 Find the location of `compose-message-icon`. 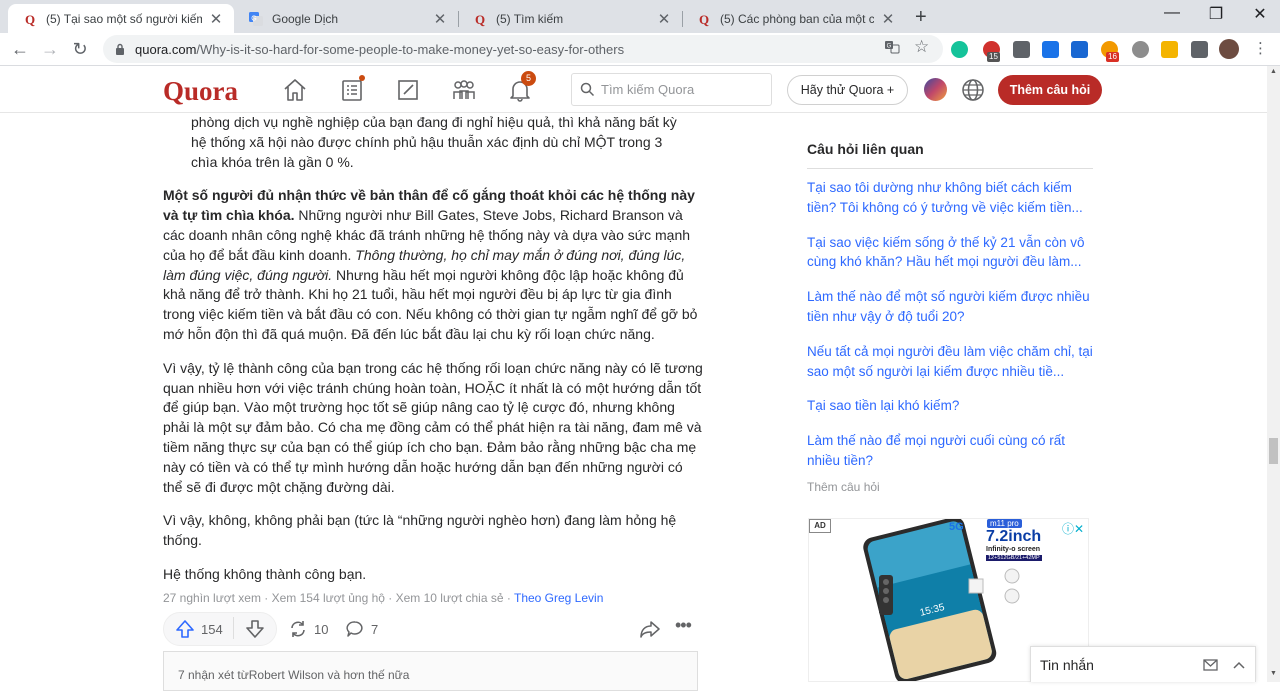

compose-message-icon is located at coordinates (1211, 665).